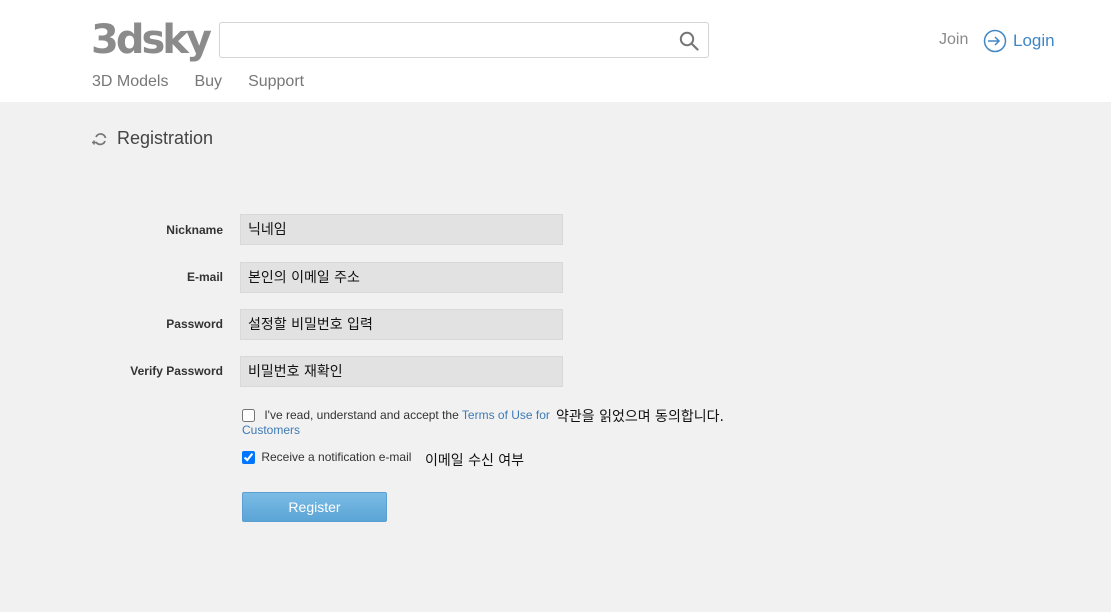 The width and height of the screenshot is (1111, 612). I want to click on terms-text: I've read, understand and accept the, so click(361, 415).